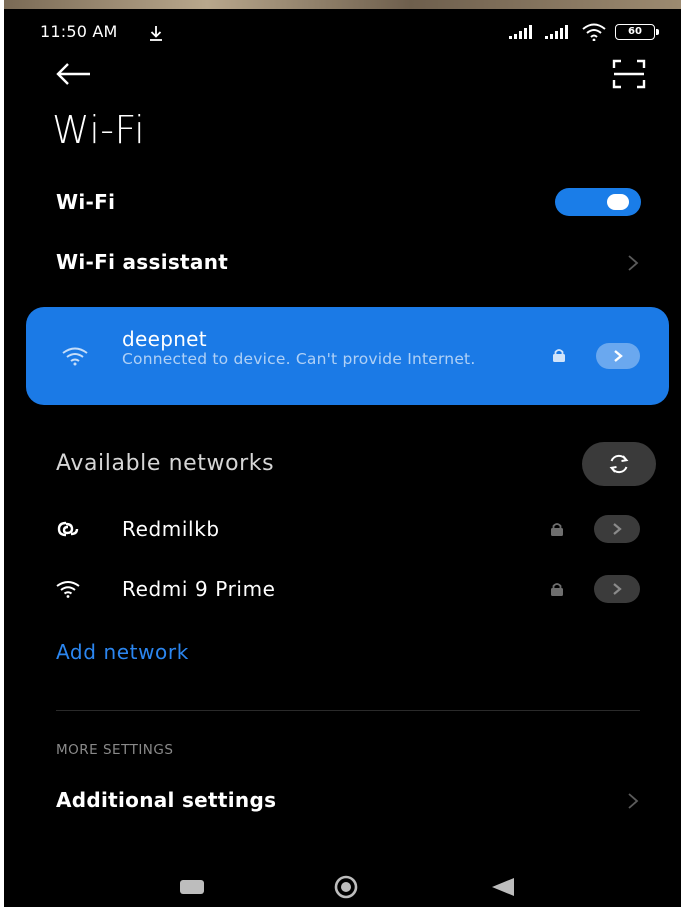 This screenshot has width=685, height=907. I want to click on status-bar: 11:50 AM 60, so click(342, 33).